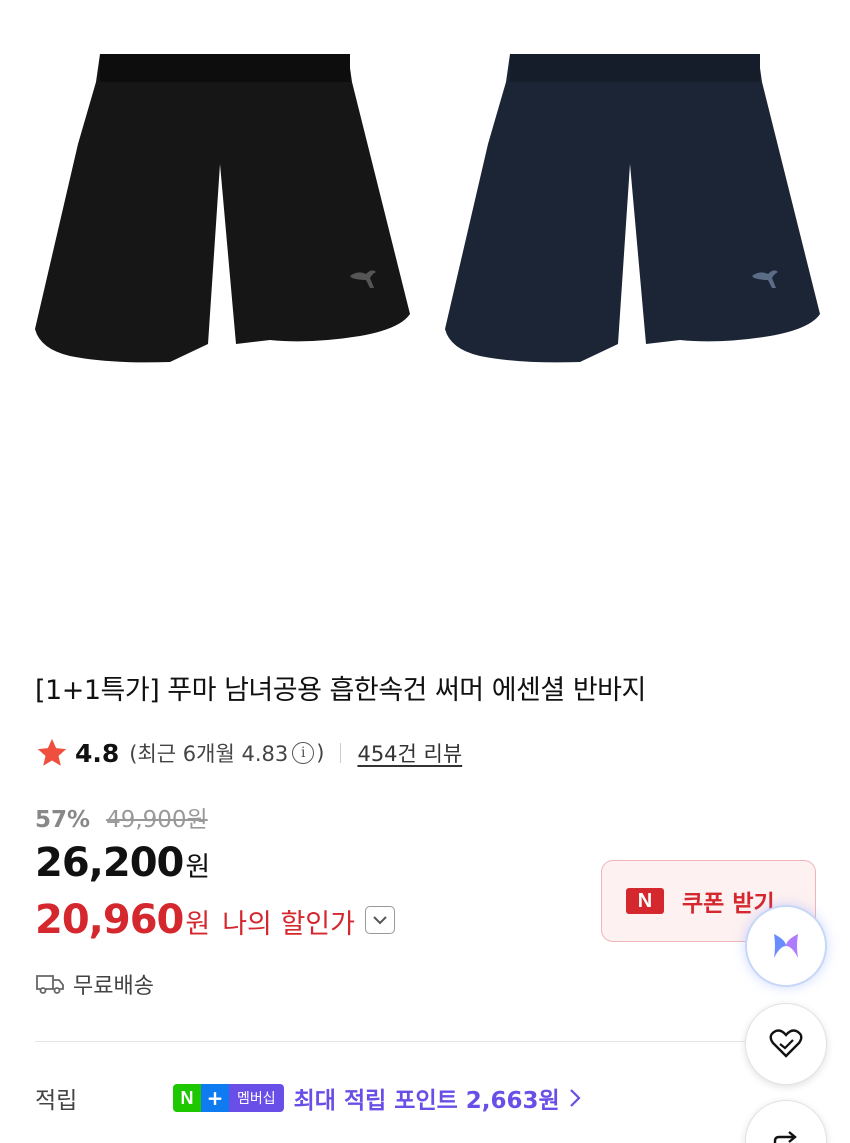  What do you see at coordinates (409, 753) in the screenshot?
I see `review-count-link: 454건 리뷰` at bounding box center [409, 753].